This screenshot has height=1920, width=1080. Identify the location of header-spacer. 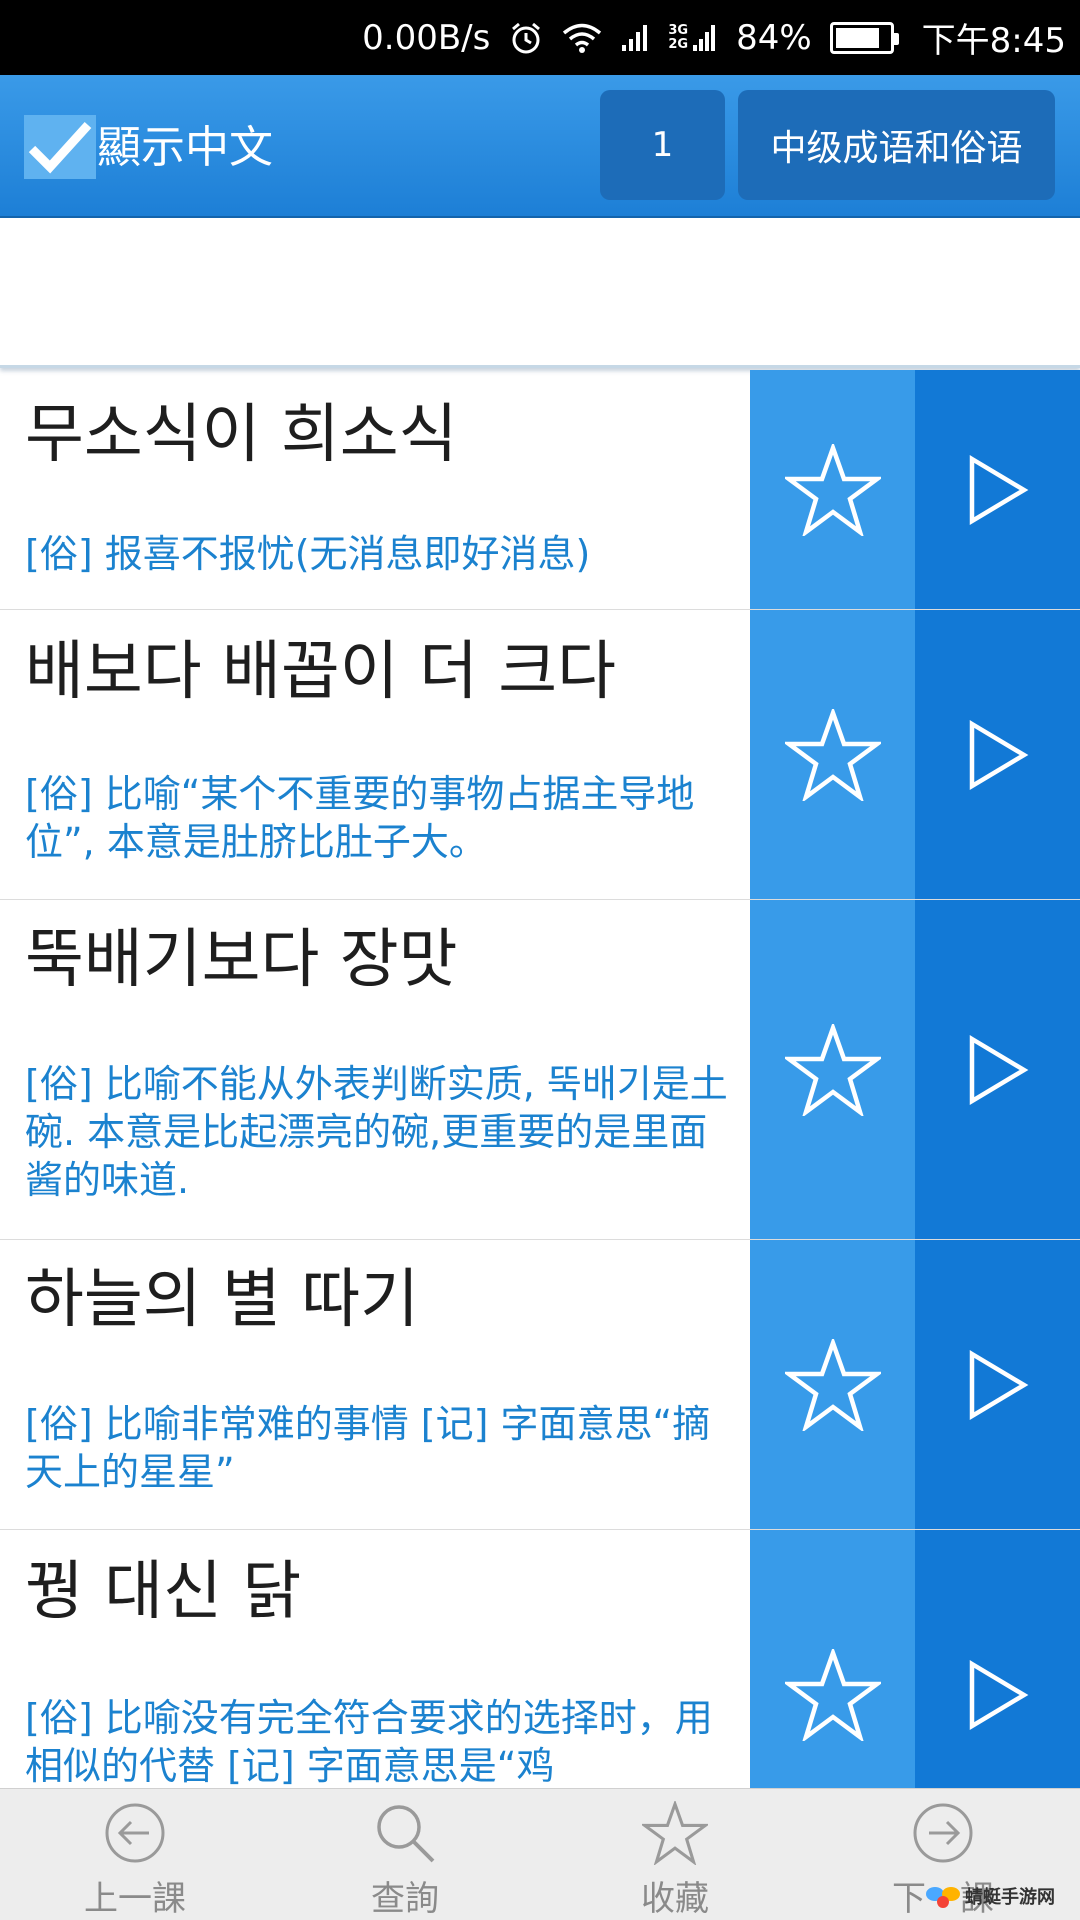
(540, 293).